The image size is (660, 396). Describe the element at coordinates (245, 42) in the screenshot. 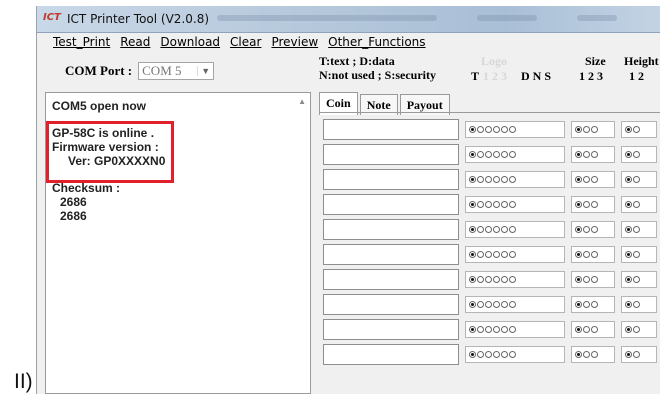

I see `menu-clear: Clear` at that location.